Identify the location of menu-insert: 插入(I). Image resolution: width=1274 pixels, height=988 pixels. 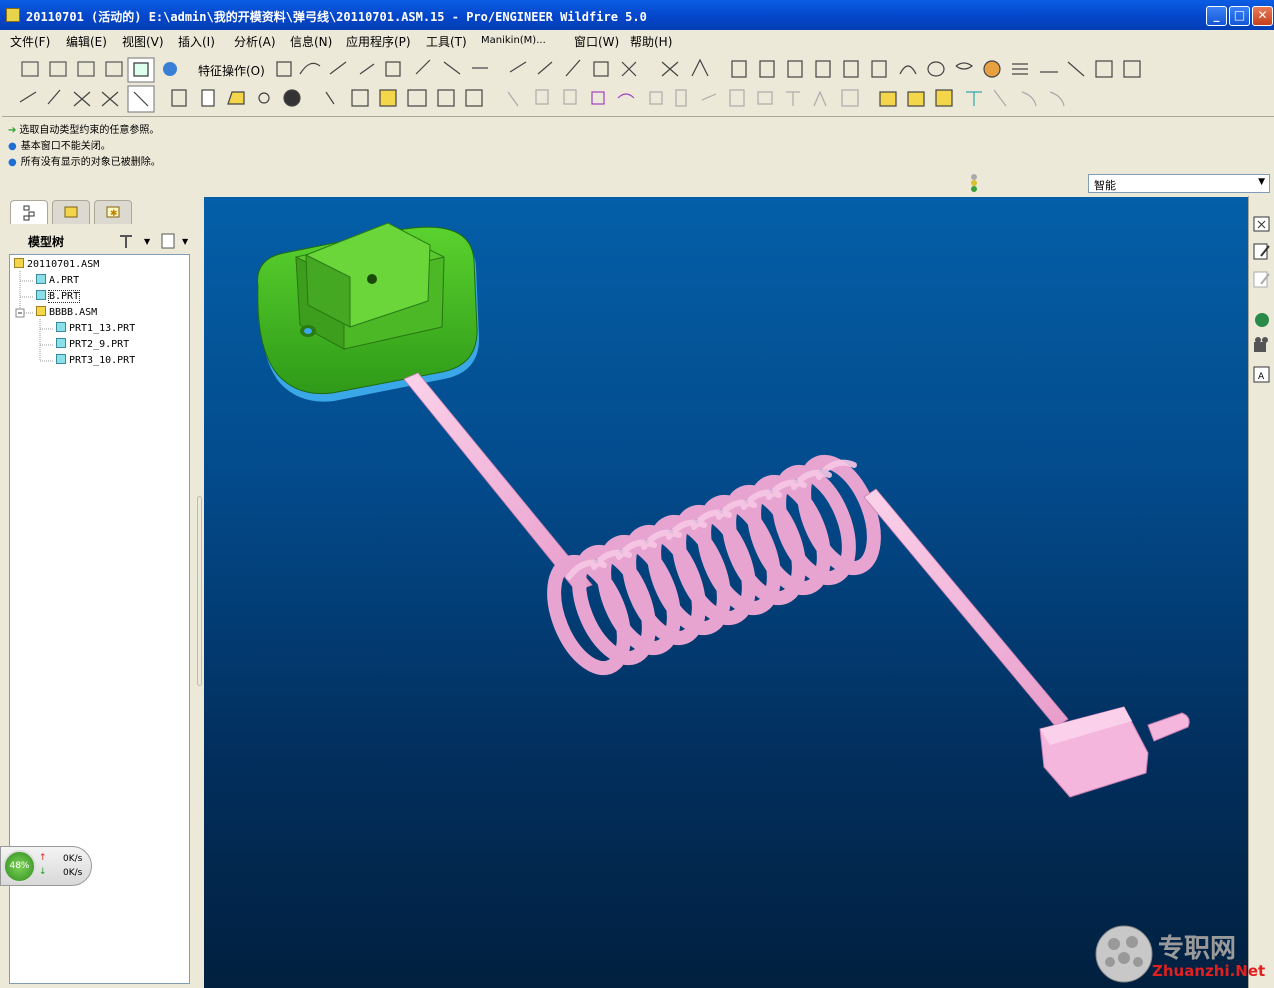
(196, 41).